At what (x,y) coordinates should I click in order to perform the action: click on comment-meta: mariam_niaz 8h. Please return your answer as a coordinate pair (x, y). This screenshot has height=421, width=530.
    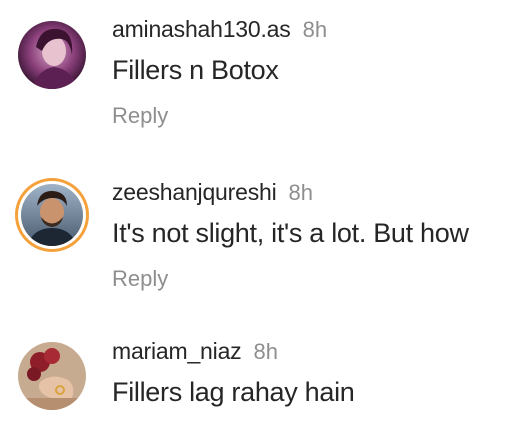
    Looking at the image, I should click on (316, 351).